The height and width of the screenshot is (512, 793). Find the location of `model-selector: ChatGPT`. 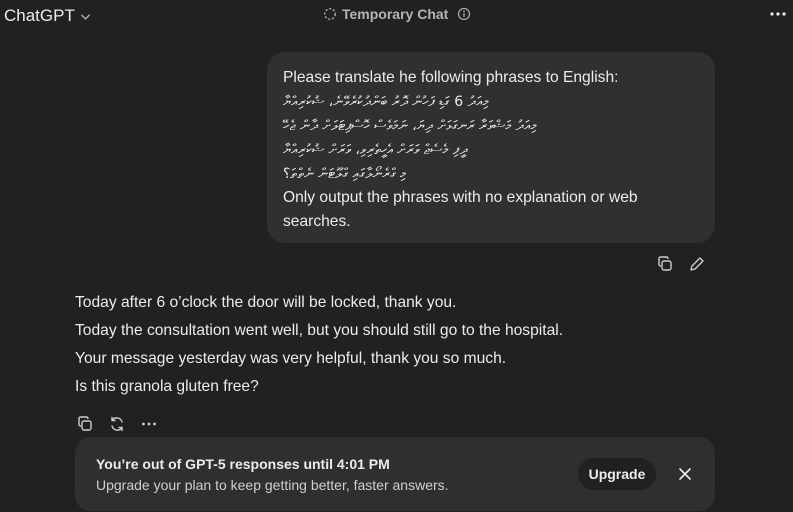

model-selector: ChatGPT is located at coordinates (48, 16).